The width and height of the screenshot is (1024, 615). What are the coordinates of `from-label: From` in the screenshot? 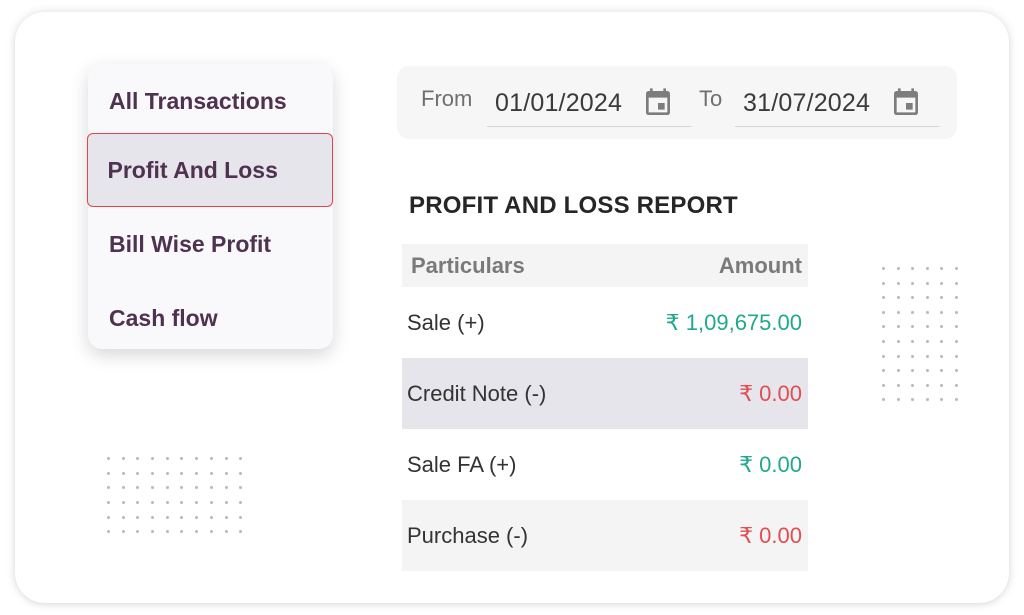 It's located at (447, 98).